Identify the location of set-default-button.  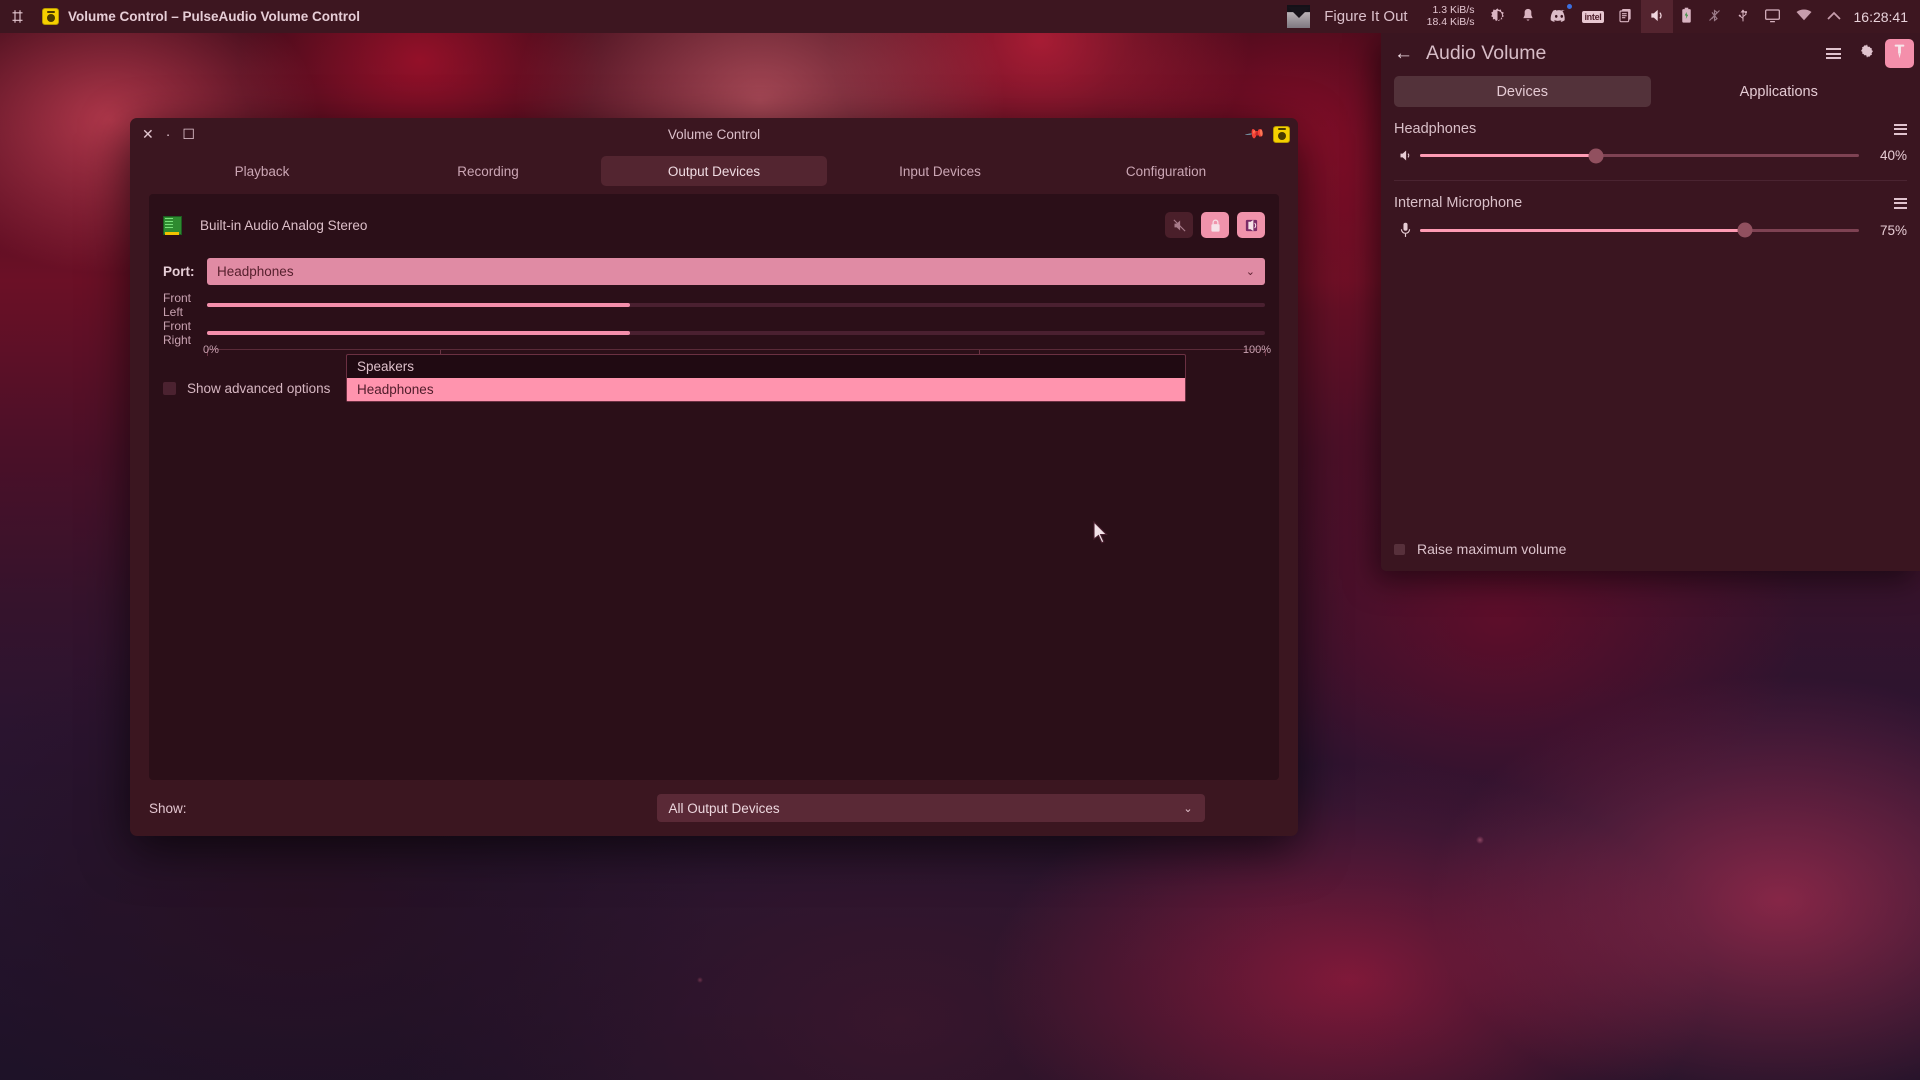
(1251, 225).